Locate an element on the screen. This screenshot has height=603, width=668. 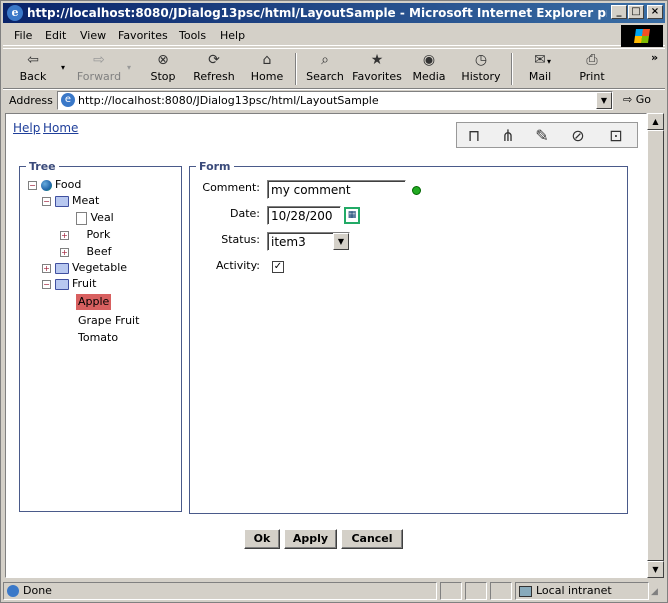
status-bar: Done Local intranet ◢ is located at coordinates (334, 591).